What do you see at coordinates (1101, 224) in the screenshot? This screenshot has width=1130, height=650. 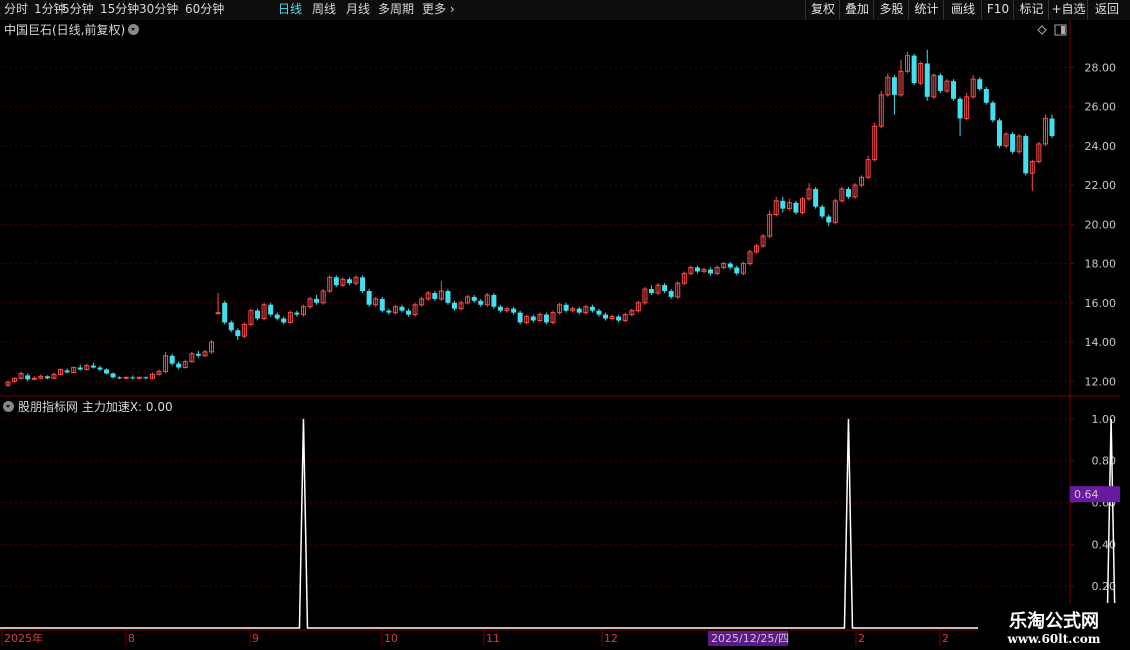 I see `price-tick-label: 20.00` at bounding box center [1101, 224].